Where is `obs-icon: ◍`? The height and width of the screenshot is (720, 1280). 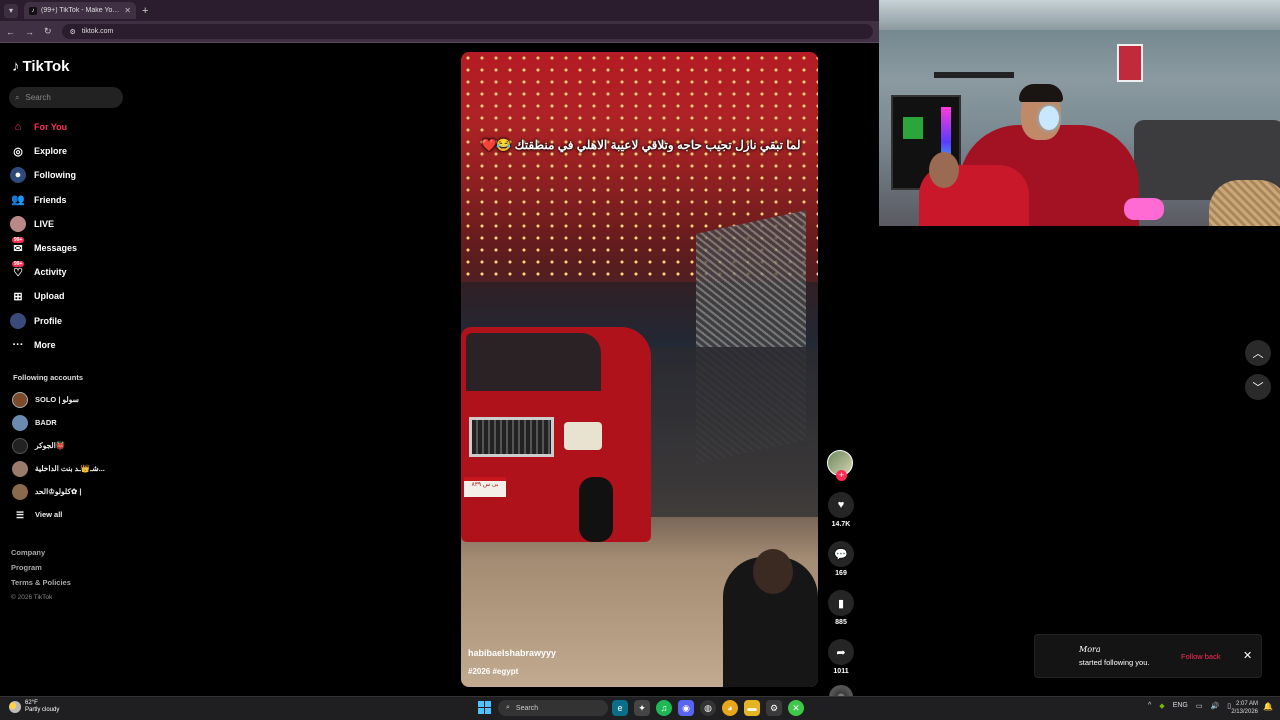
obs-icon: ◍ is located at coordinates (708, 708).